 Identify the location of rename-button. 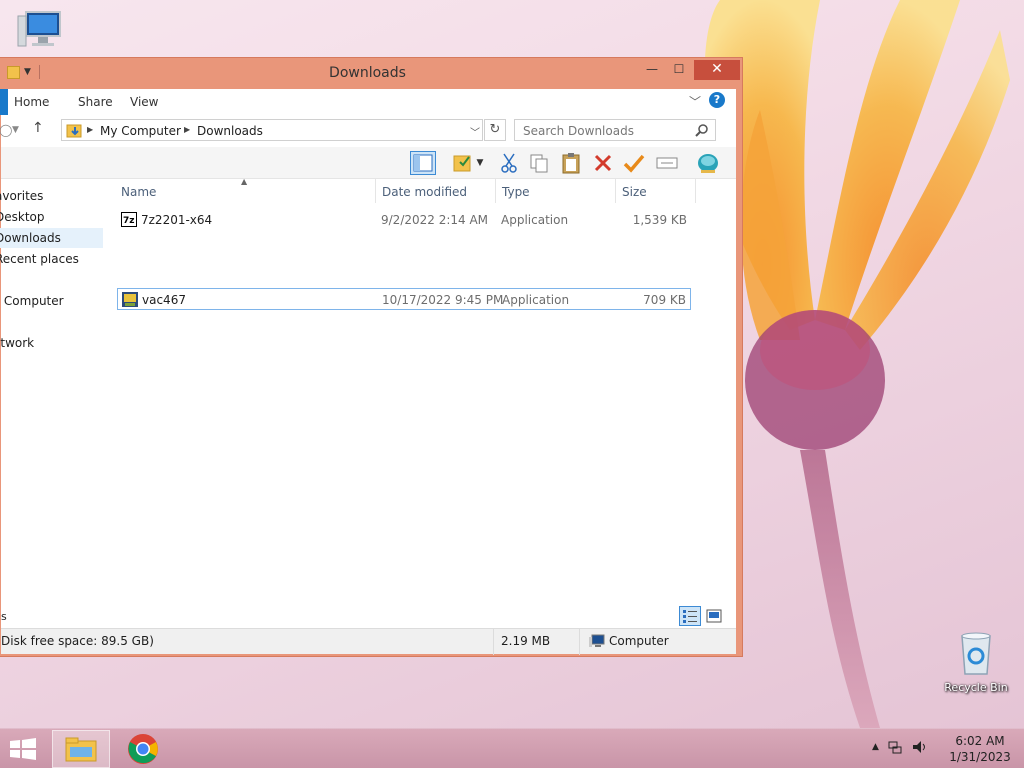
(667, 163).